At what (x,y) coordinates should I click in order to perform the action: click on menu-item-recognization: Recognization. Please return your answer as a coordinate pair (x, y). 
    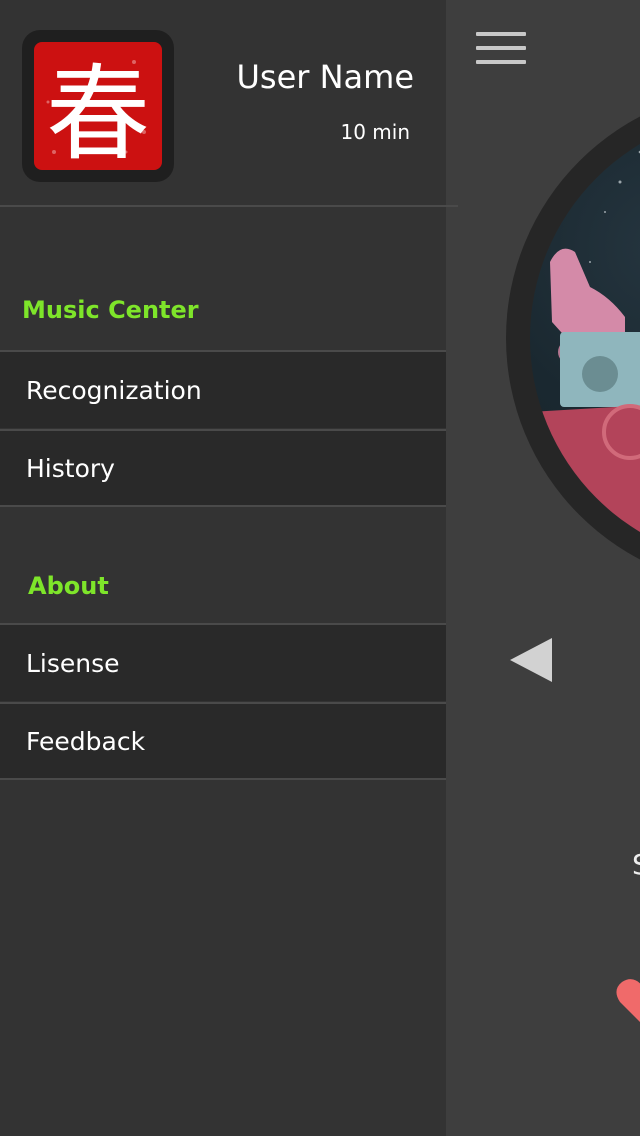
    Looking at the image, I should click on (223, 389).